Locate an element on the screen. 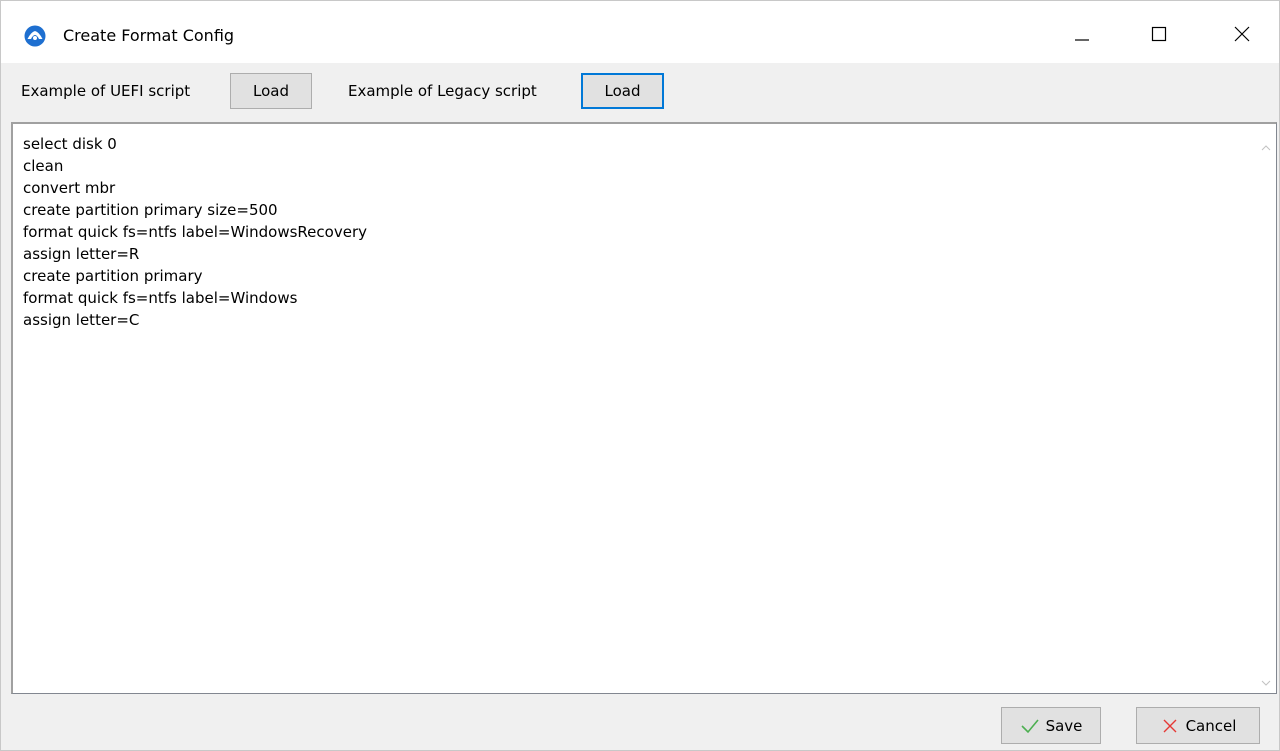  scroll-down-arrow-icon is located at coordinates (1266, 679).